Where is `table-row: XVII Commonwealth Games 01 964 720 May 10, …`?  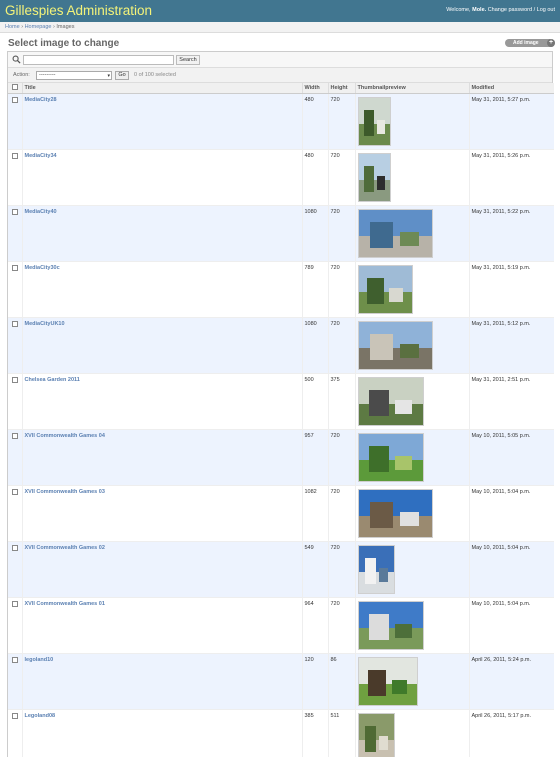 table-row: XVII Commonwealth Games 01 964 720 May 10, … is located at coordinates (281, 625).